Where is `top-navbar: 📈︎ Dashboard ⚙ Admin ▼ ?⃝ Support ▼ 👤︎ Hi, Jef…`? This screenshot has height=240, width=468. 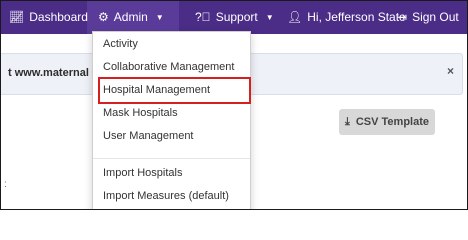 top-navbar: 📈︎ Dashboard ⚙ Admin ▼ ?⃝ Support ▼ 👤︎ Hi, Jef… is located at coordinates (234, 17).